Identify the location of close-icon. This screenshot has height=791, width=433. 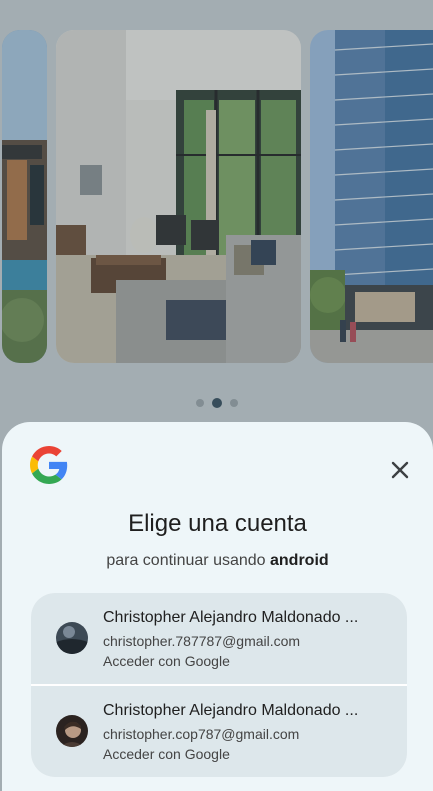
(400, 470).